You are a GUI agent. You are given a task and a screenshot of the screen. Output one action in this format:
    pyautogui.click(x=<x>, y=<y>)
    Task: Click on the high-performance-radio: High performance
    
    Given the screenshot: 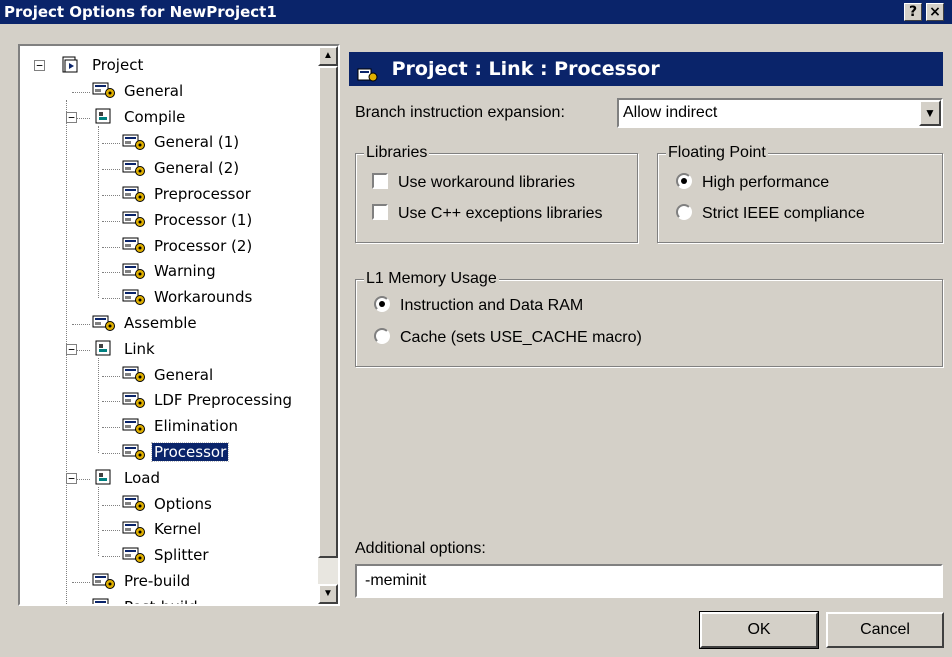 What is the action you would take?
    pyautogui.click(x=753, y=182)
    